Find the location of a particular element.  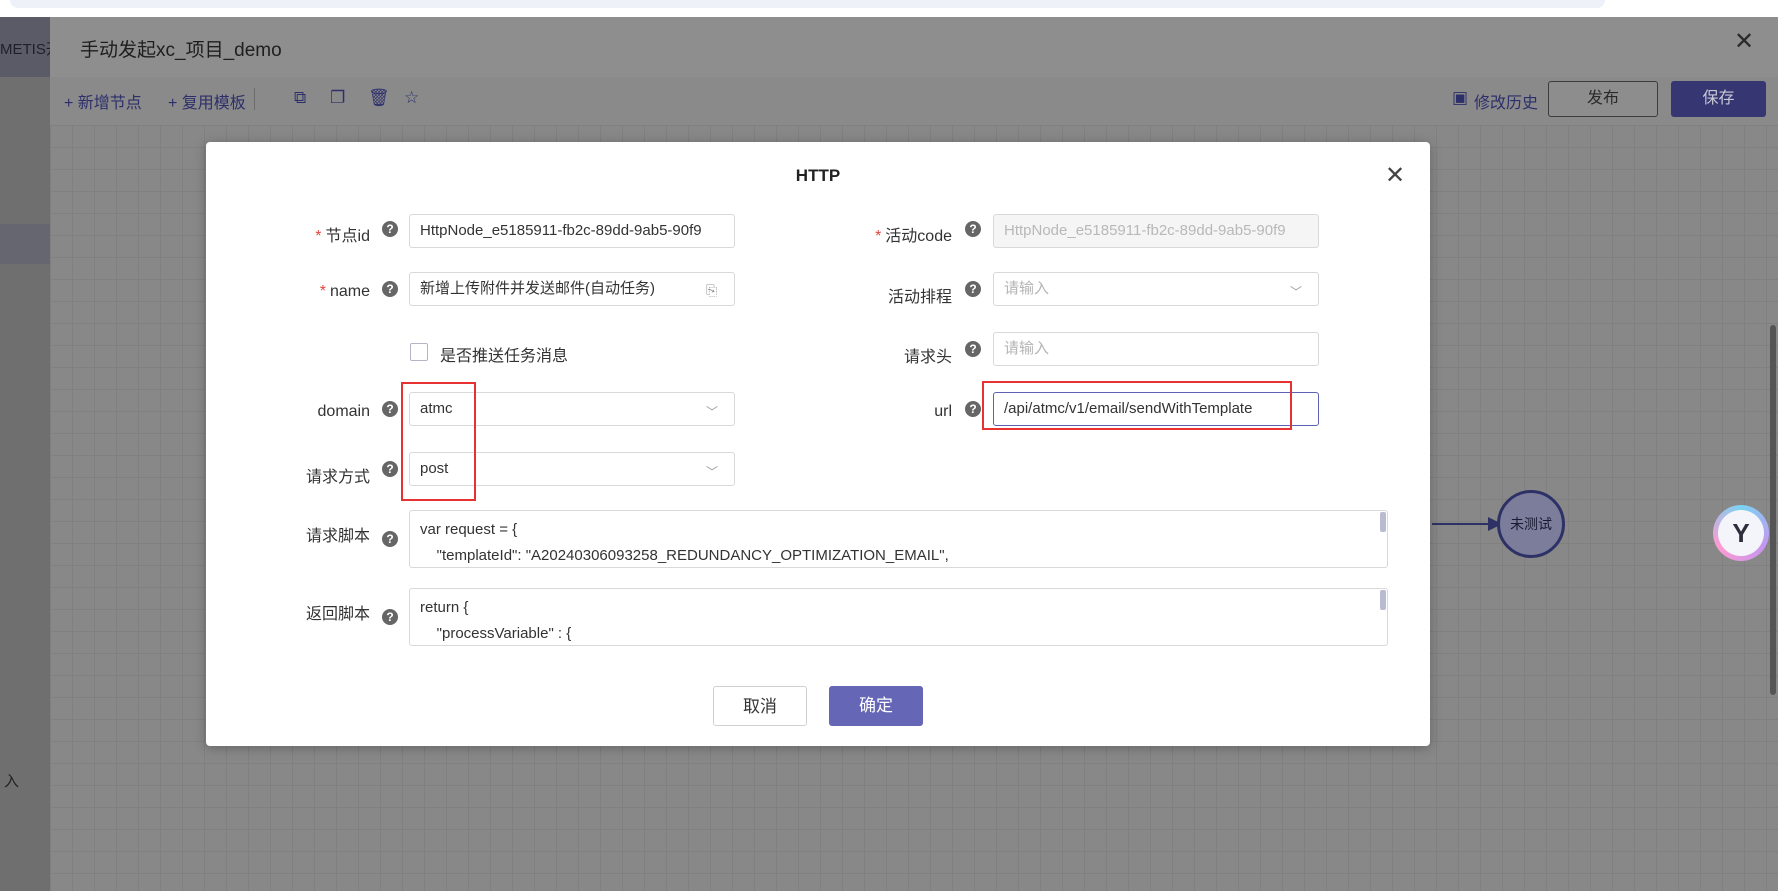

save-button: 保存 is located at coordinates (1718, 99).